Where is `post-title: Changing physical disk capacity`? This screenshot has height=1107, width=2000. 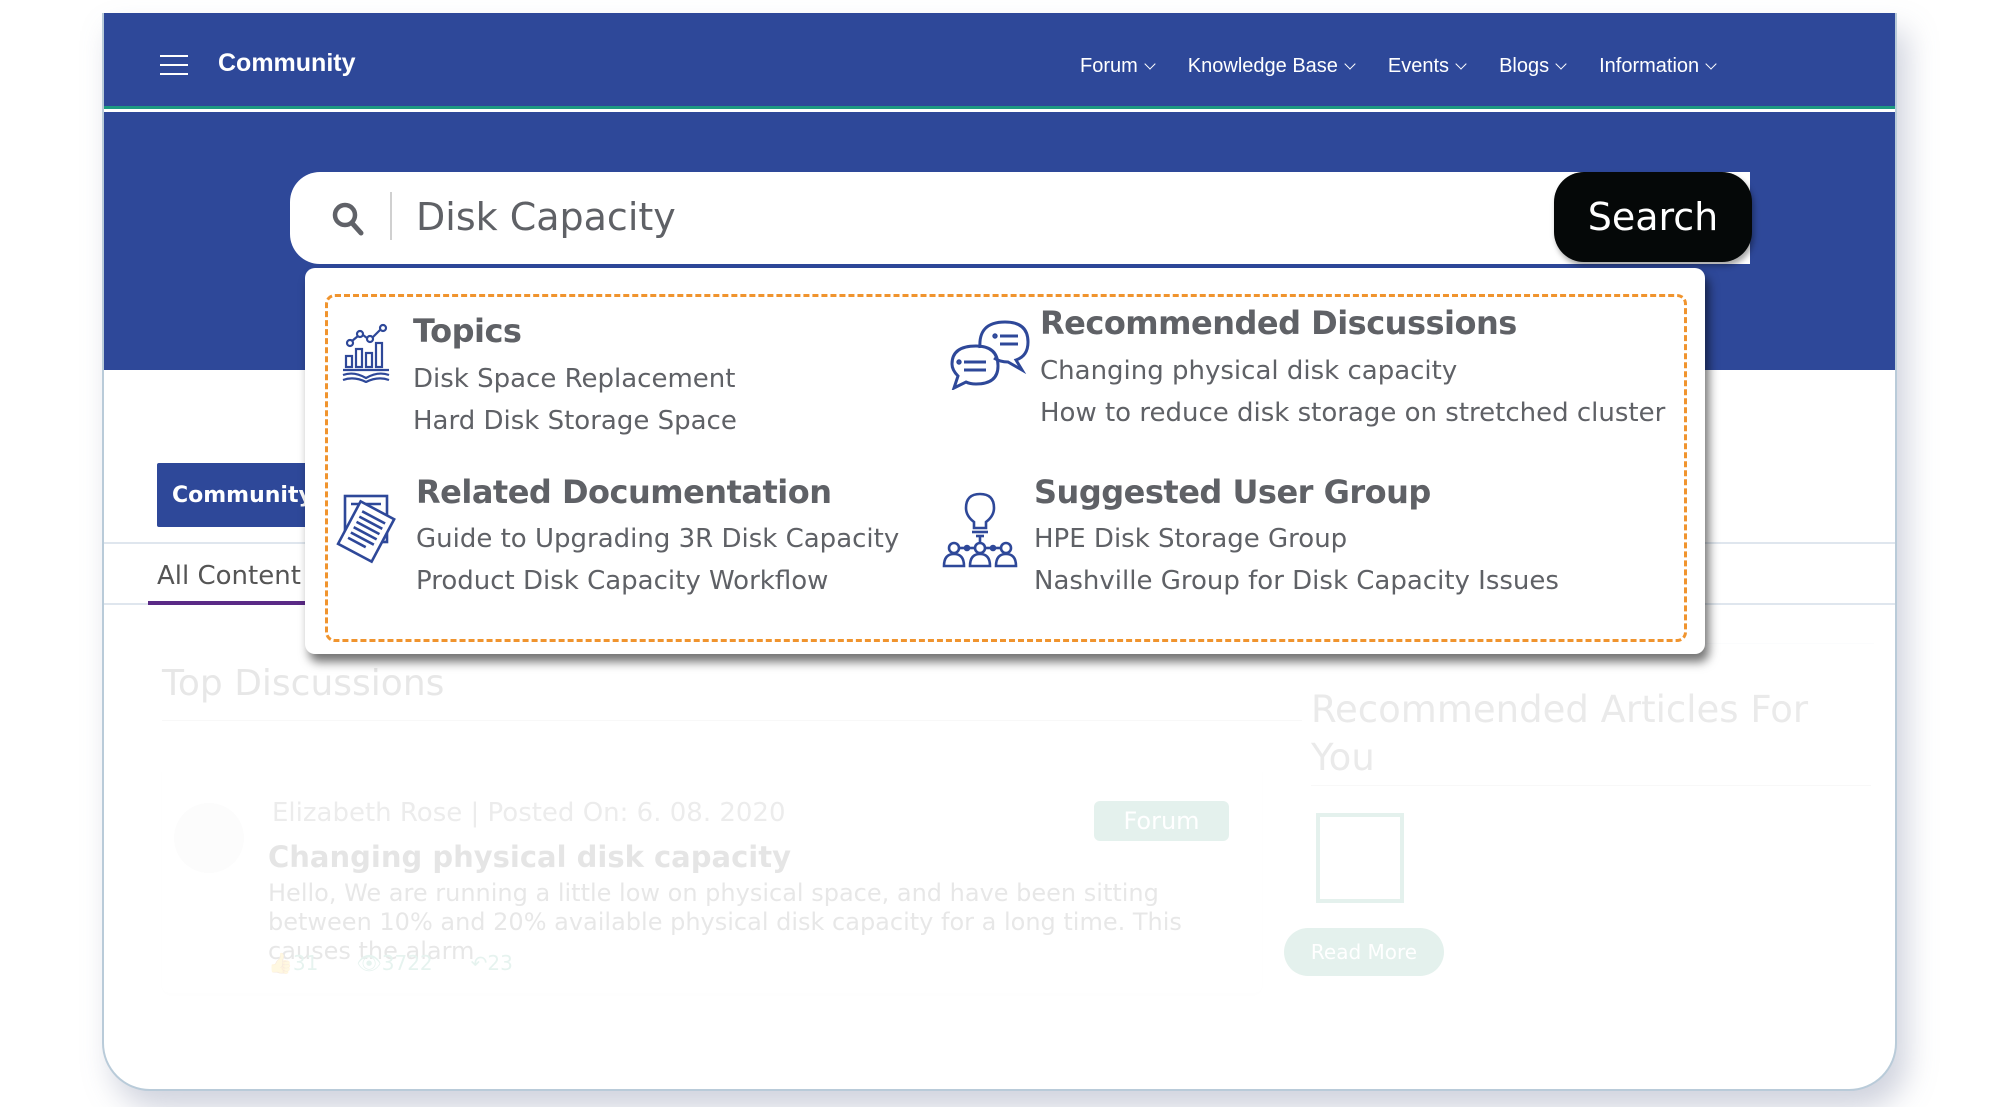
post-title: Changing physical disk capacity is located at coordinates (529, 857).